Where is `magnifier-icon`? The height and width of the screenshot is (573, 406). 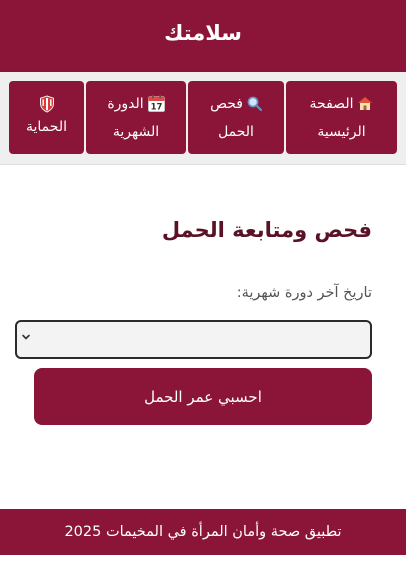 magnifier-icon is located at coordinates (254, 103).